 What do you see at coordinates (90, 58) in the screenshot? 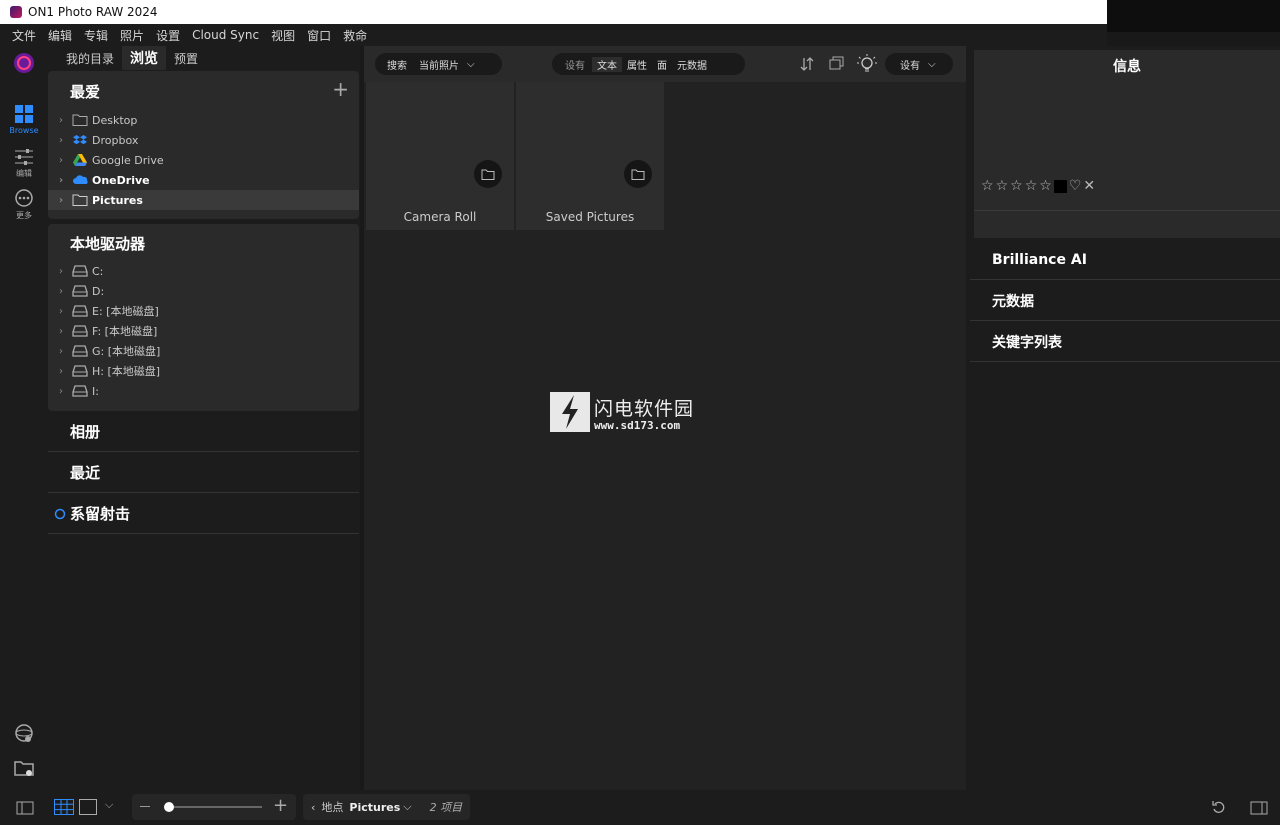
I see `tab-catalog: 我的目录` at bounding box center [90, 58].